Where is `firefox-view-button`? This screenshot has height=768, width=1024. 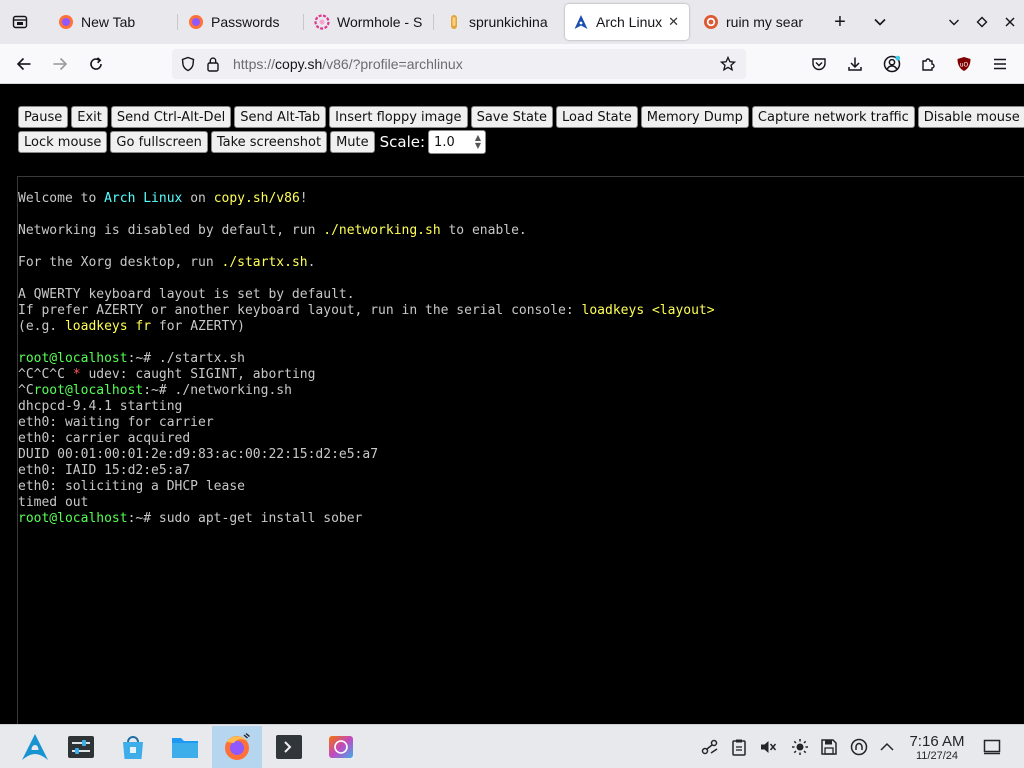 firefox-view-button is located at coordinates (20, 22).